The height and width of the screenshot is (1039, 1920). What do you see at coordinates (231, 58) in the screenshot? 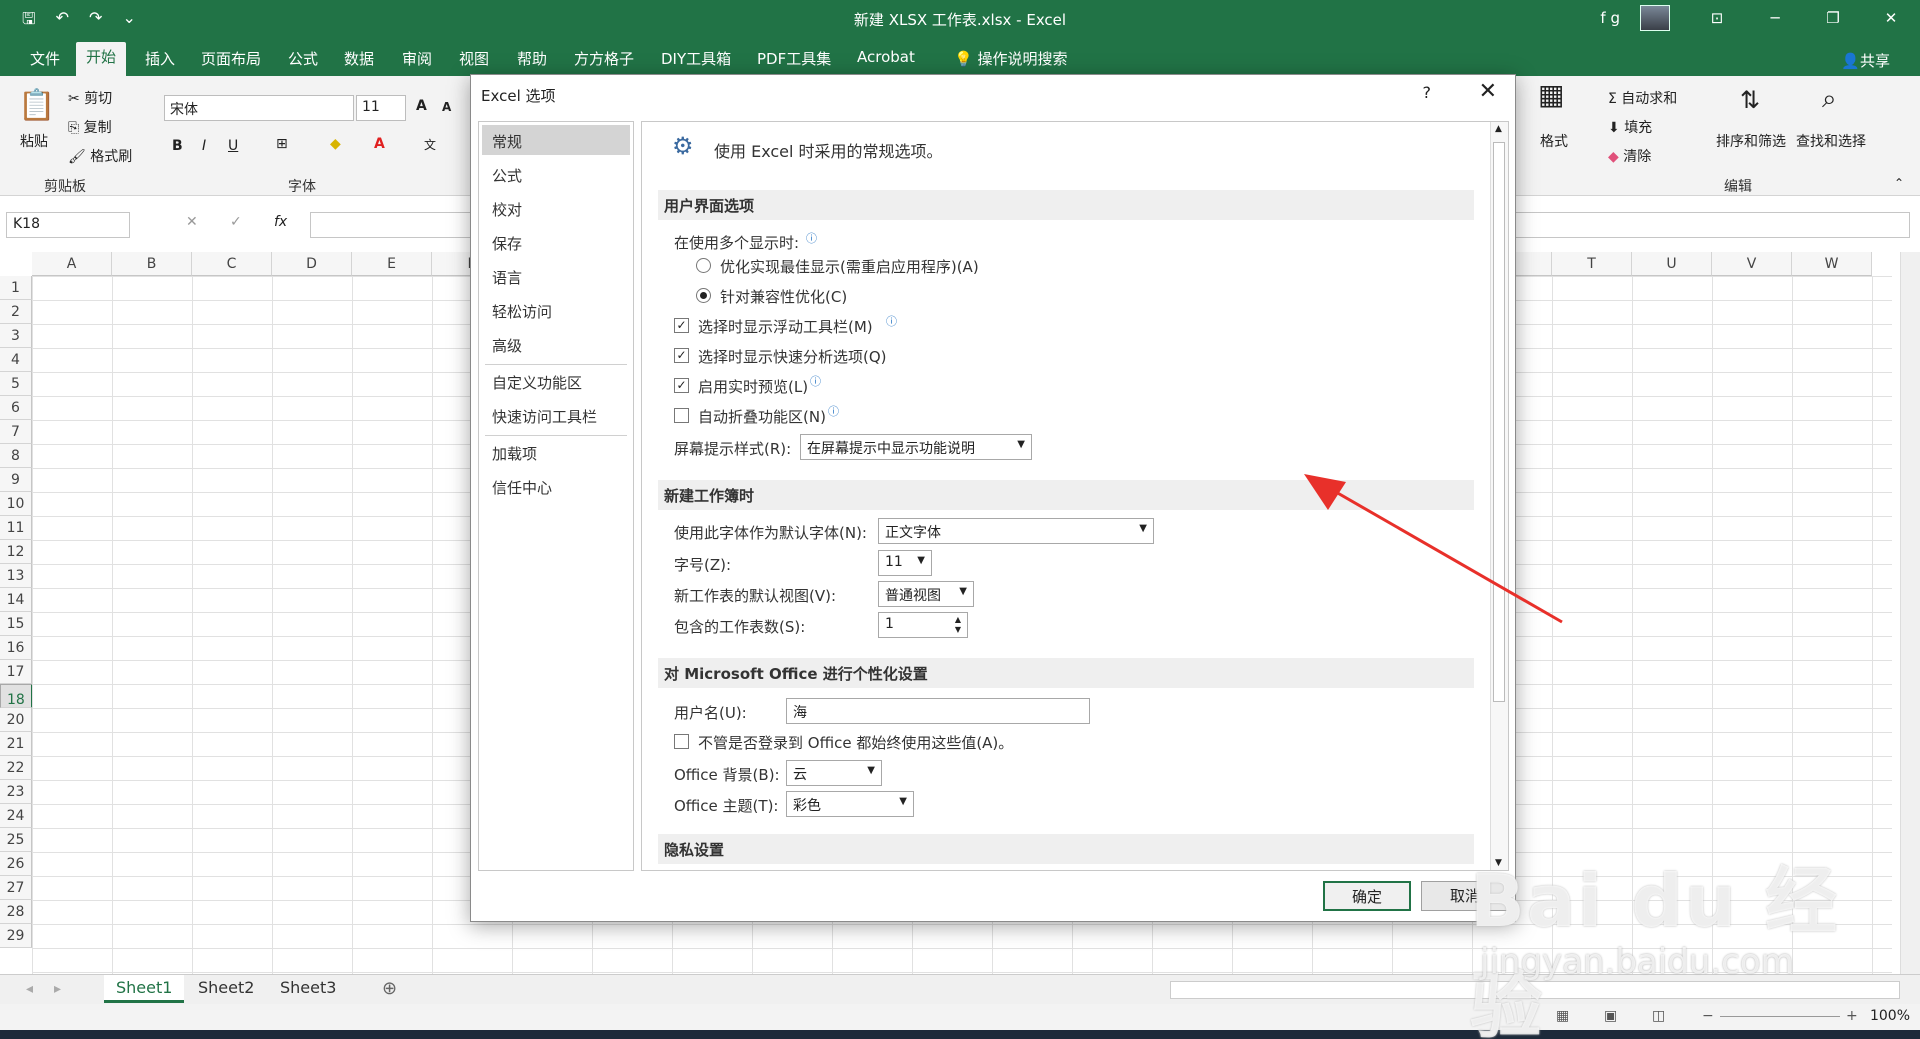
I see `tab-page-layout: 页面布局` at bounding box center [231, 58].